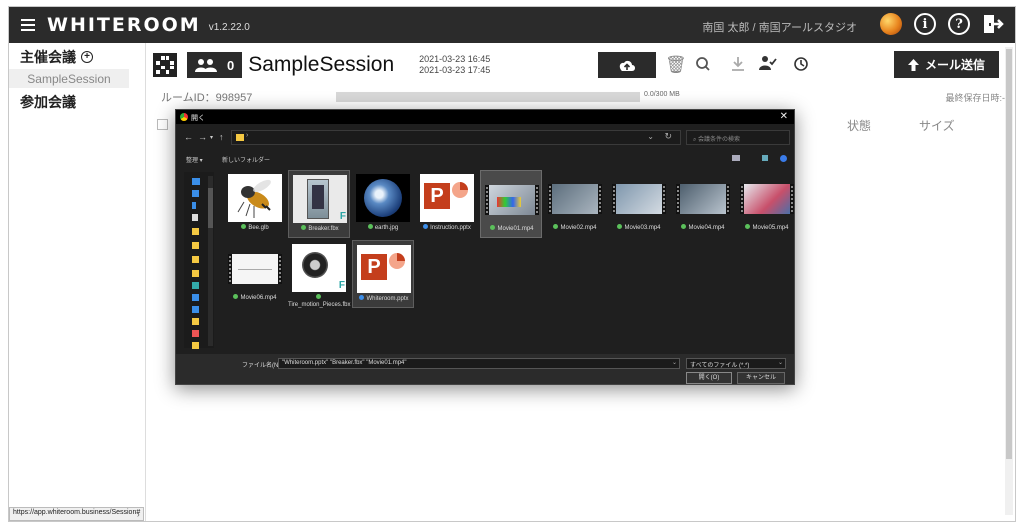 The height and width of the screenshot is (530, 1024). I want to click on logout-icon, so click(993, 24).